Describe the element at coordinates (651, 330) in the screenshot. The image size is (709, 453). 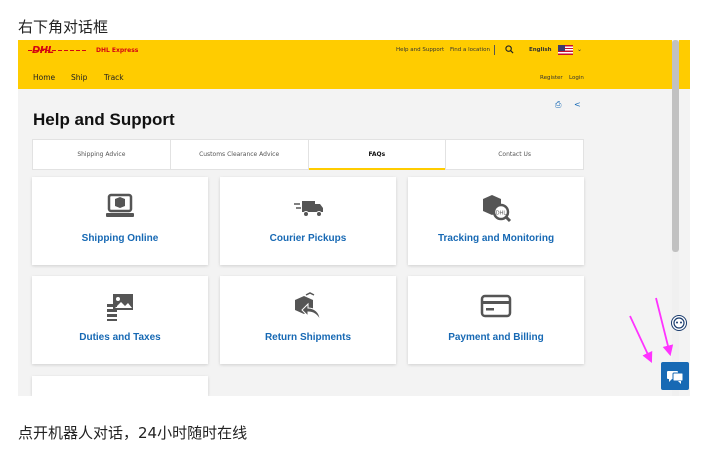
I see `annotation-arrows` at that location.